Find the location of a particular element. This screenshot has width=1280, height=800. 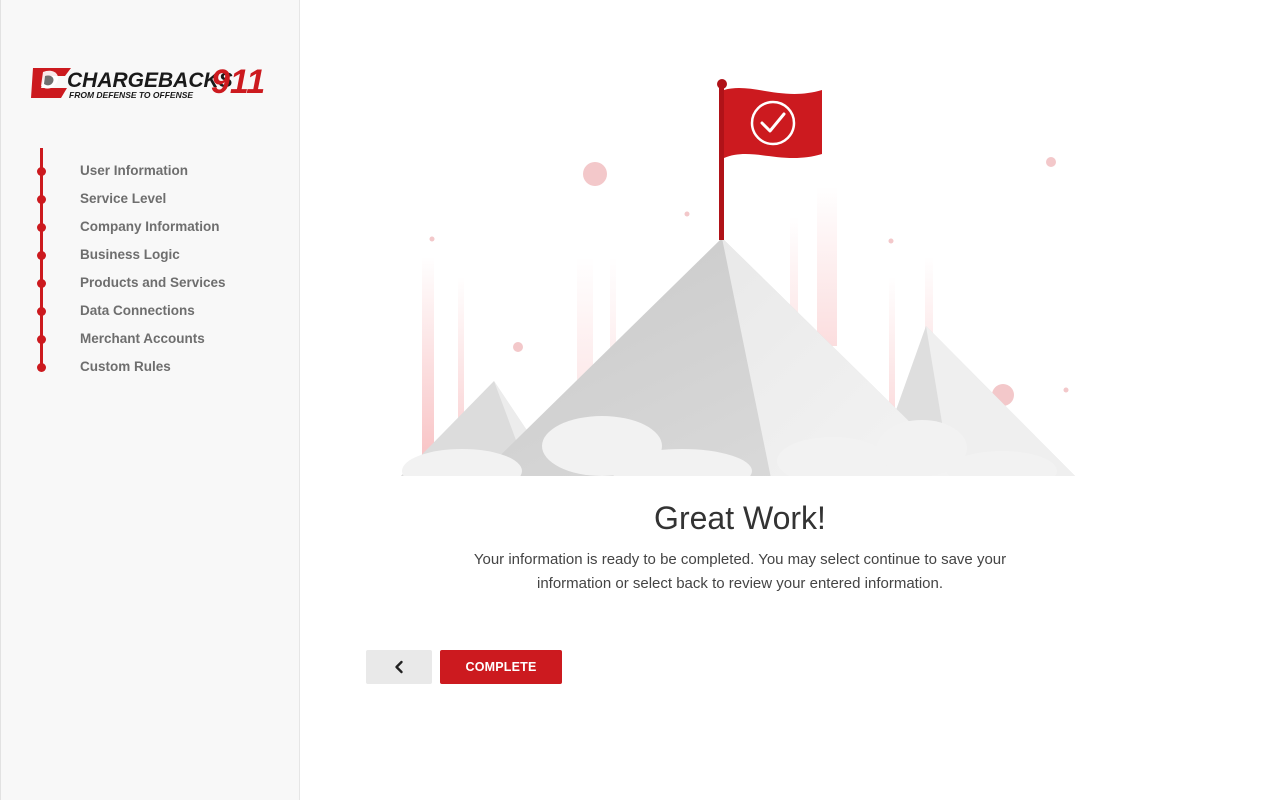

complete-button: COMPLETE is located at coordinates (501, 667).